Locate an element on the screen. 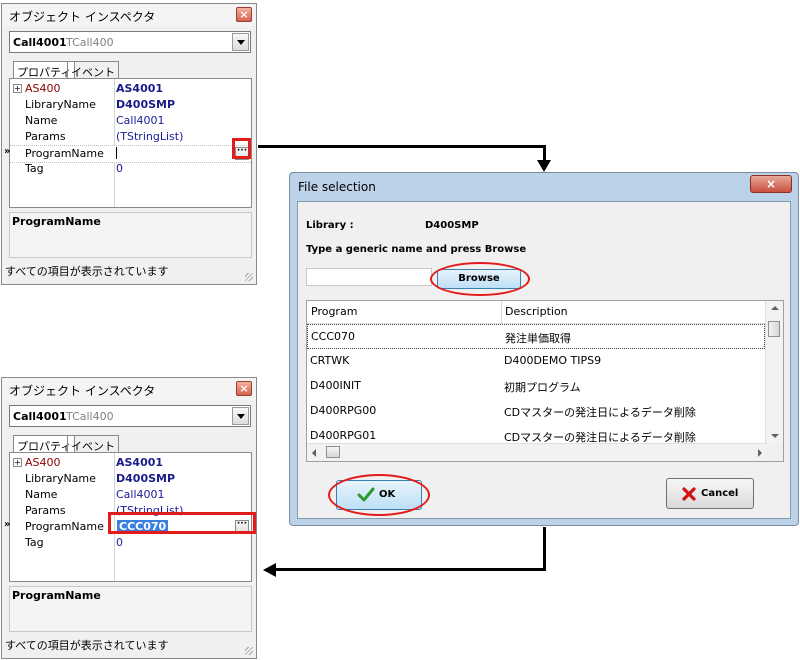 The image size is (800, 660). column-header-program: Program is located at coordinates (334, 311).